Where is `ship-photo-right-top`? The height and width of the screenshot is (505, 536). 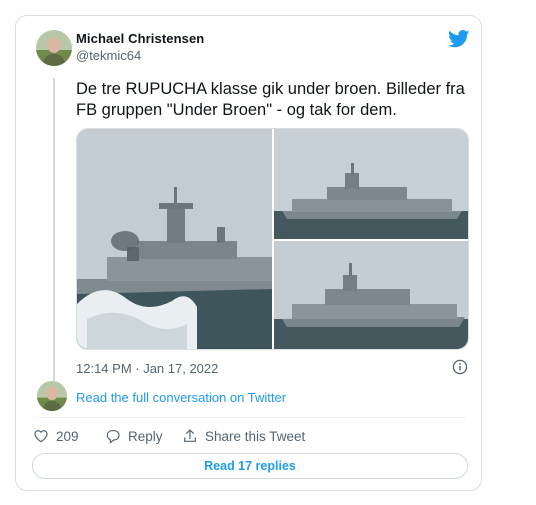
ship-photo-right-top is located at coordinates (371, 184).